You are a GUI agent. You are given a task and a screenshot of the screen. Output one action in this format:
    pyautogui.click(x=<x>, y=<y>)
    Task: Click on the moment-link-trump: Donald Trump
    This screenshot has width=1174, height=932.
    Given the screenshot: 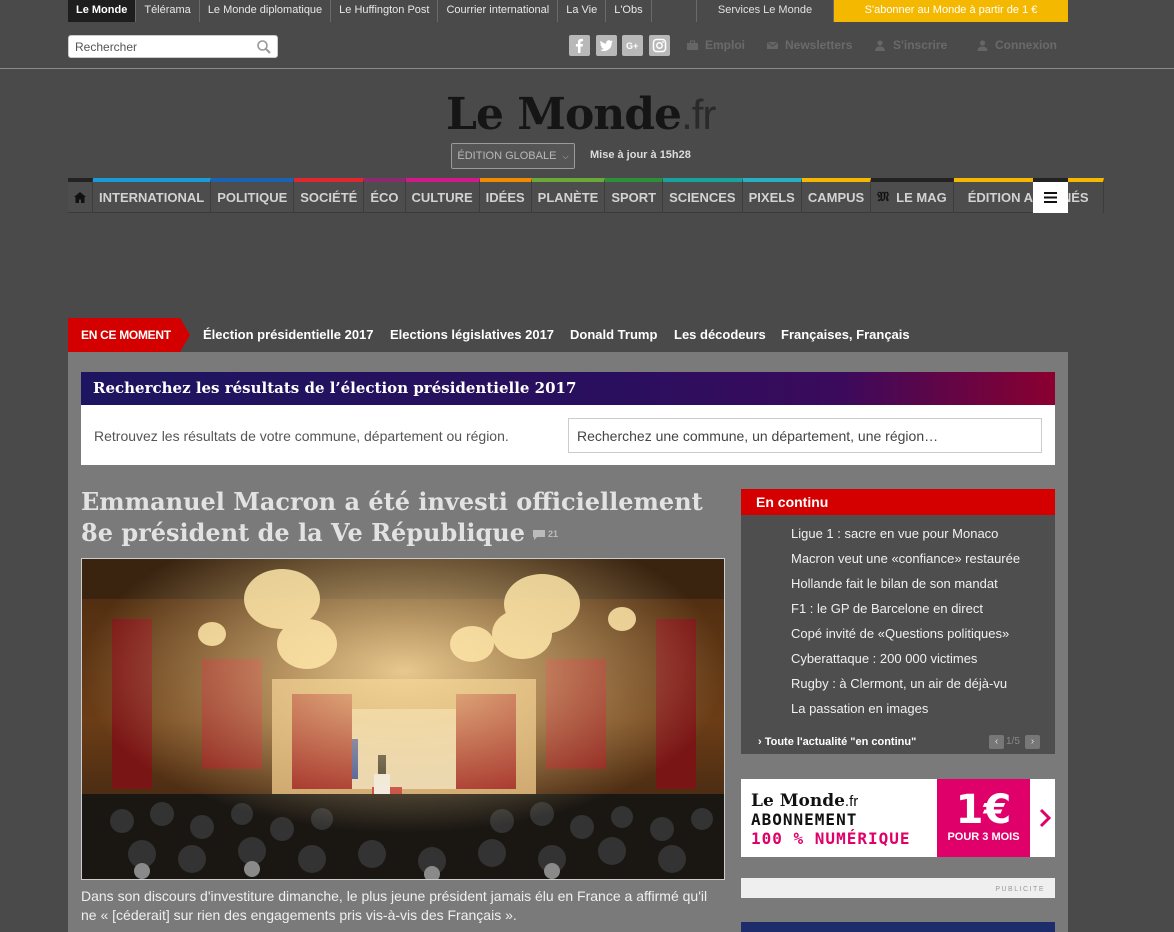 What is the action you would take?
    pyautogui.click(x=613, y=334)
    